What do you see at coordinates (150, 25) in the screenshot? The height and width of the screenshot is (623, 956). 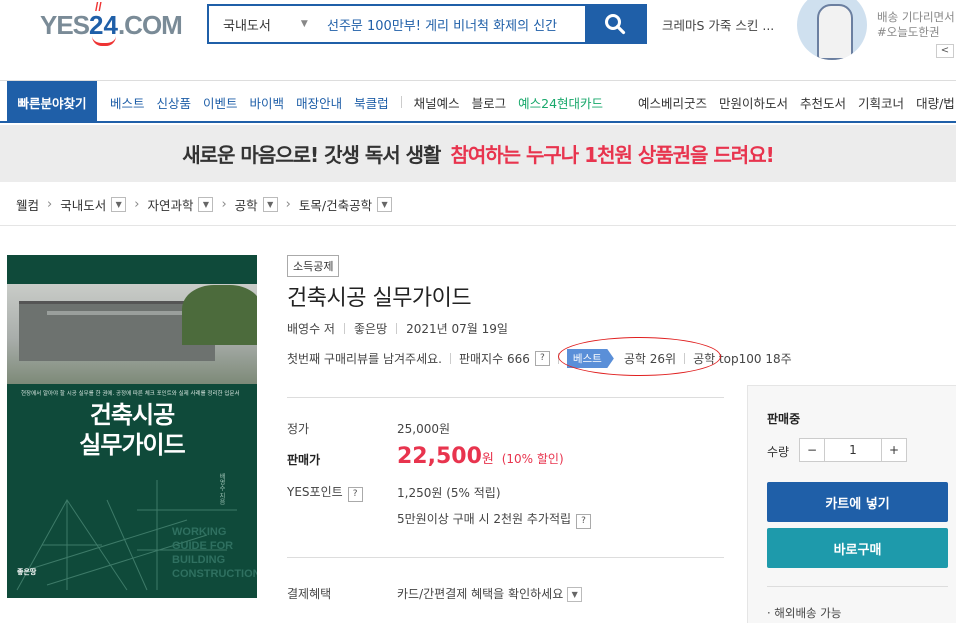 I see `logo-com: .COM` at bounding box center [150, 25].